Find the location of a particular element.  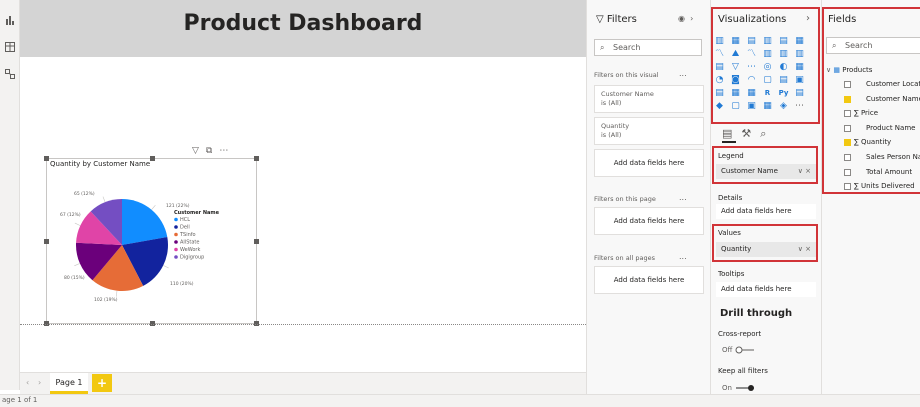

legend-item-allstate: AllState is located at coordinates (189, 243).